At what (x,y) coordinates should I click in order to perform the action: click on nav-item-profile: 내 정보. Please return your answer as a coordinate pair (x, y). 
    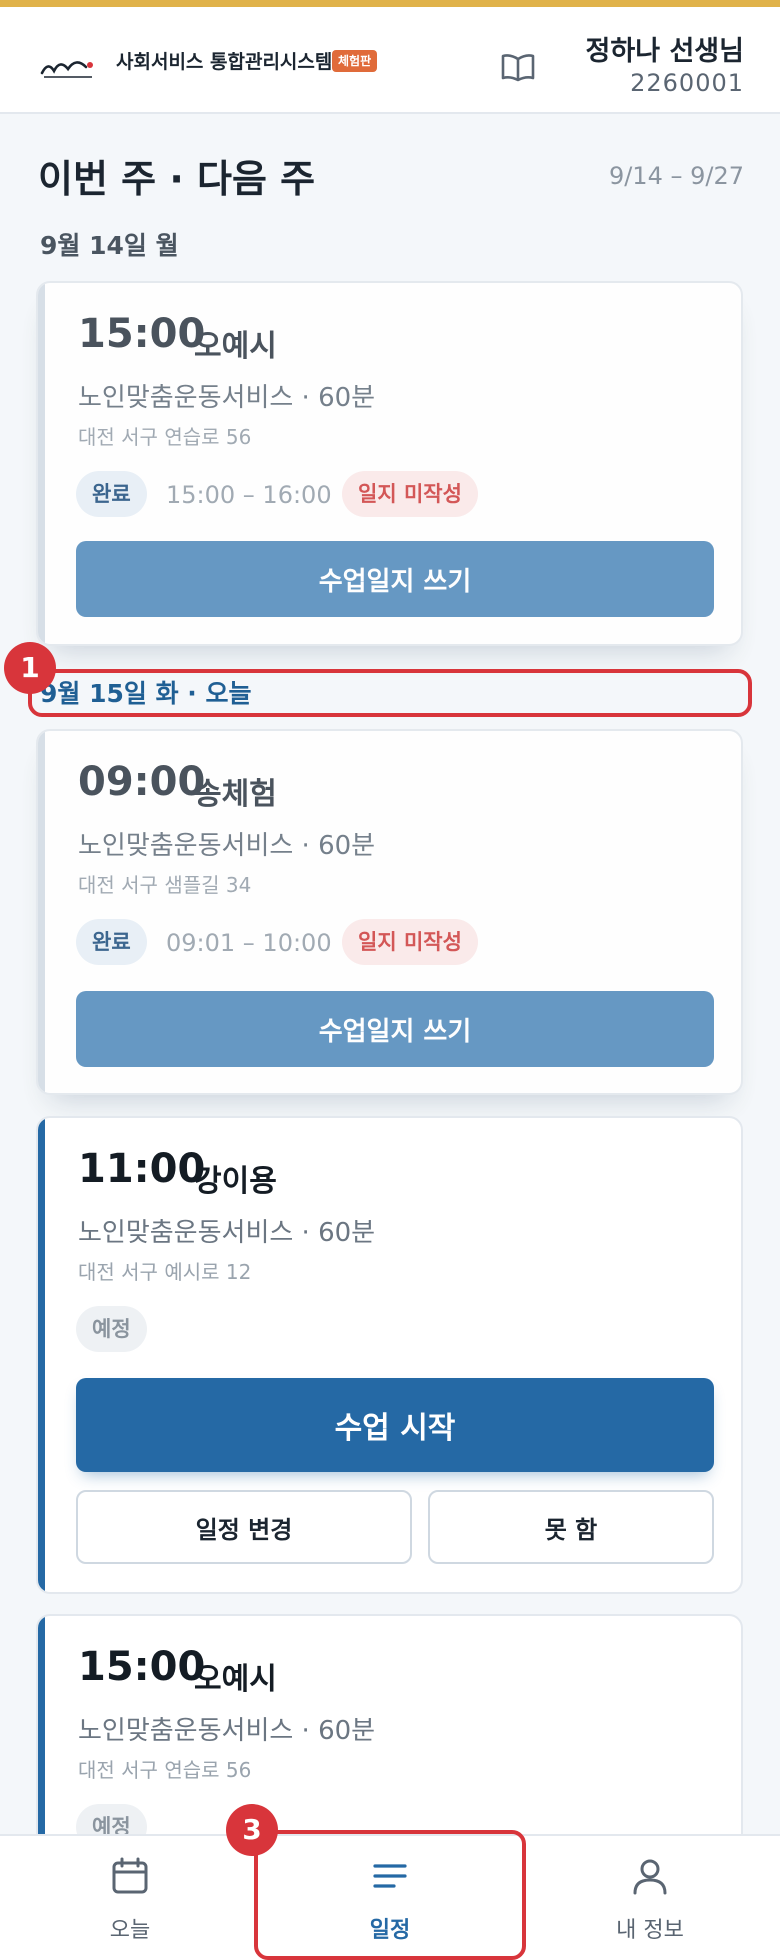
    Looking at the image, I should click on (650, 1898).